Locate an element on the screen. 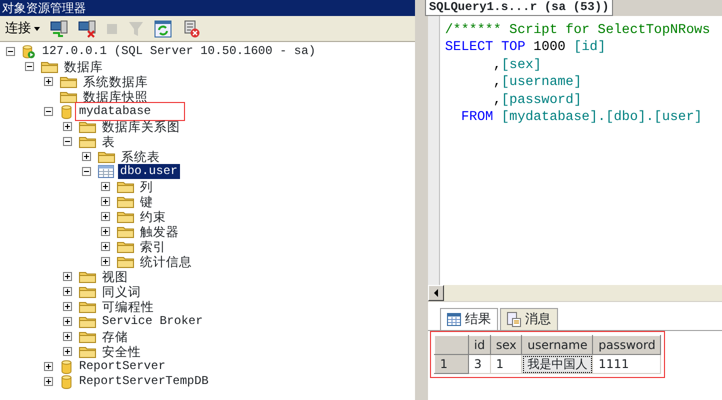 This screenshot has height=400, width=722. disconnect-button is located at coordinates (87, 28).